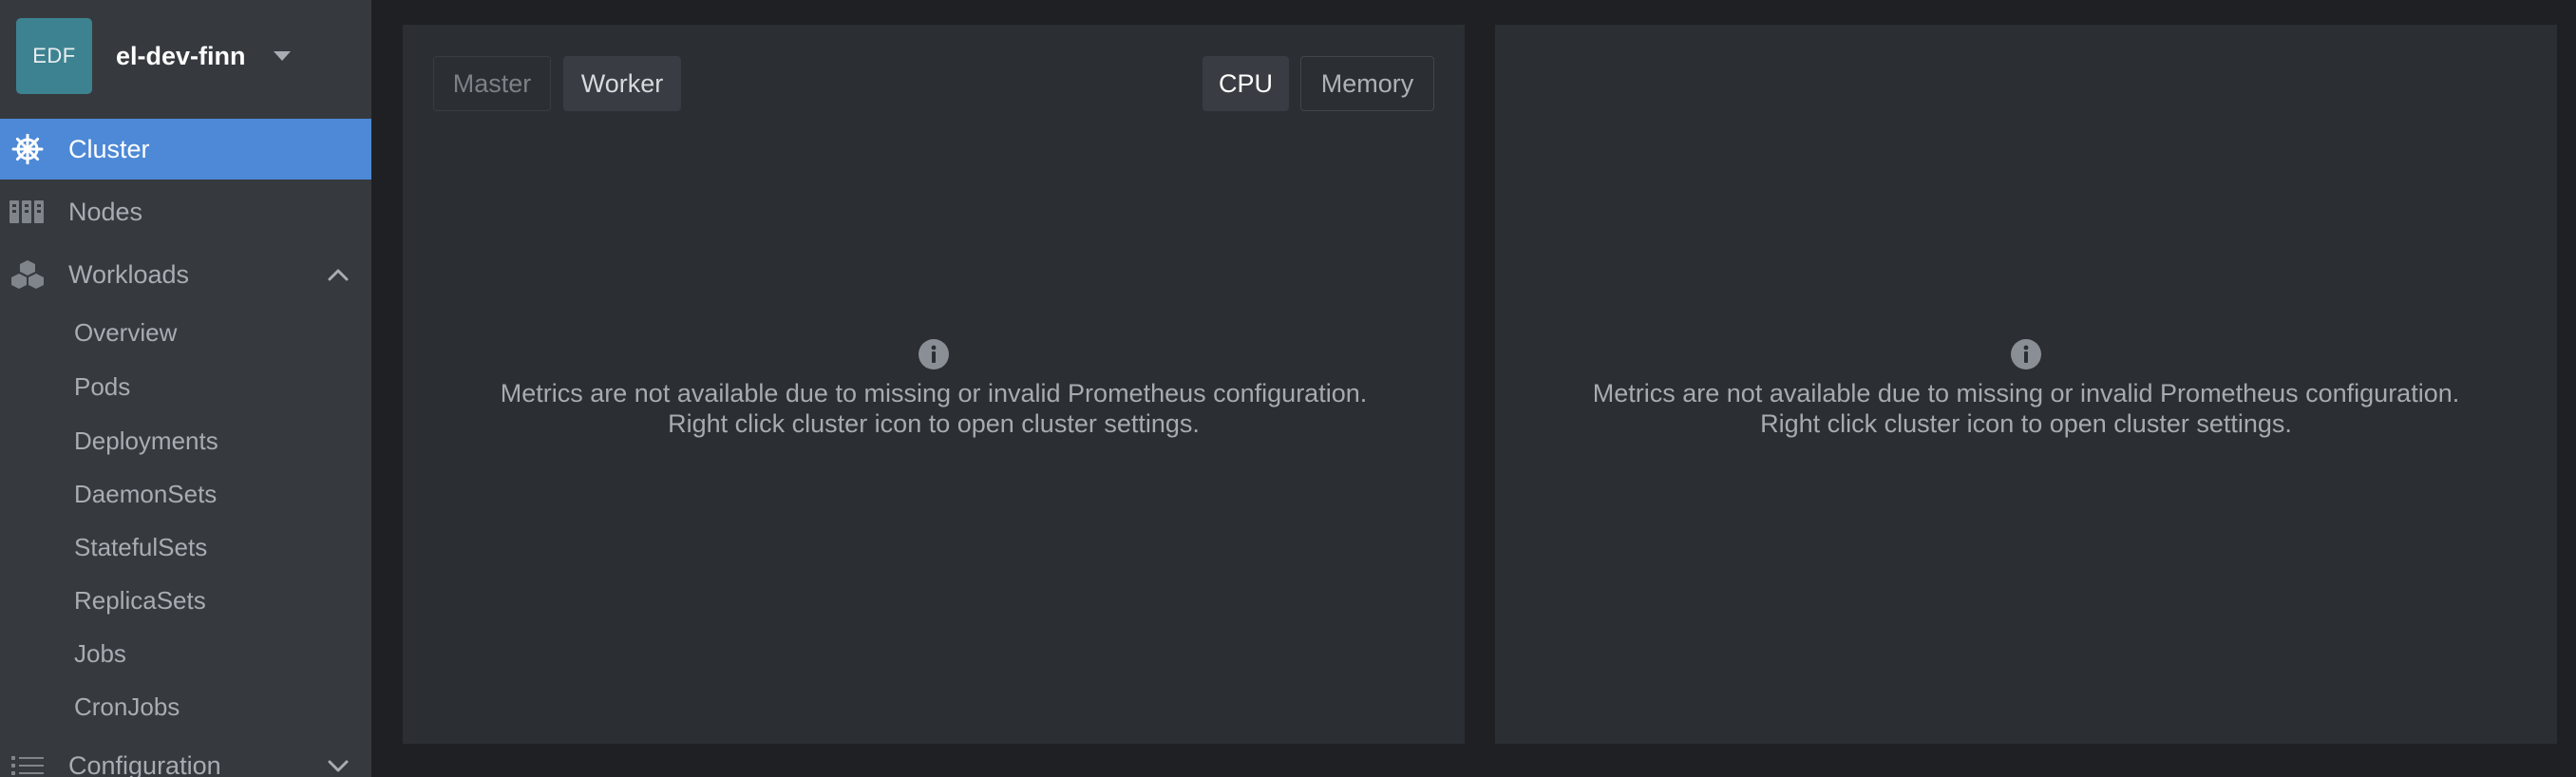 The image size is (2576, 777). Describe the element at coordinates (27, 765) in the screenshot. I see `list-icon` at that location.